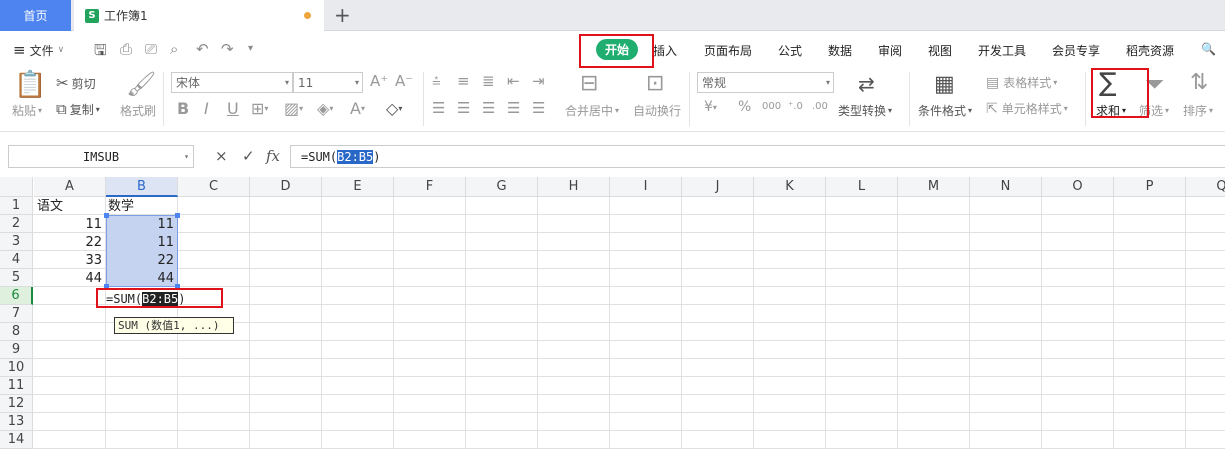 The height and width of the screenshot is (449, 1225). Describe the element at coordinates (141, 261) in the screenshot. I see `cell-b4: 22` at that location.